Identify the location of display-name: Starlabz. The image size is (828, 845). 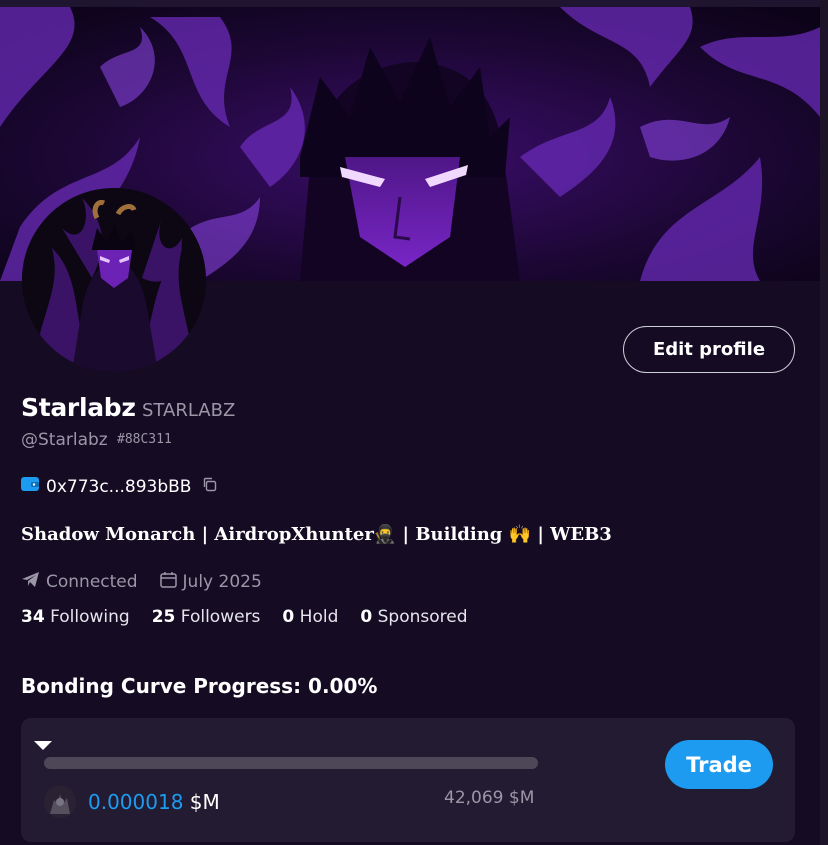
(78, 407).